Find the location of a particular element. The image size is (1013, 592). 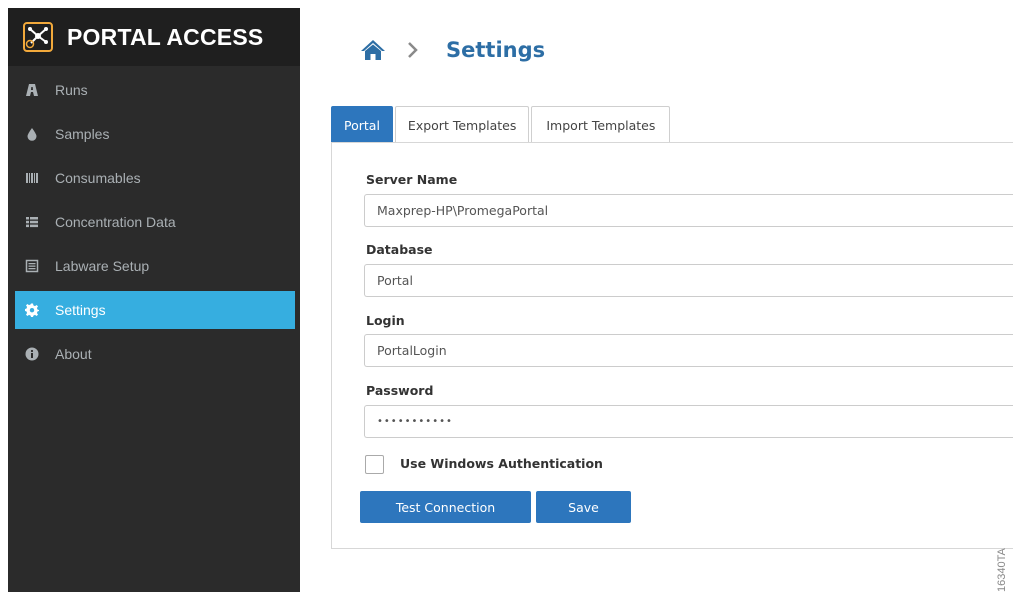

windows-auth-checkbox is located at coordinates (374, 464).